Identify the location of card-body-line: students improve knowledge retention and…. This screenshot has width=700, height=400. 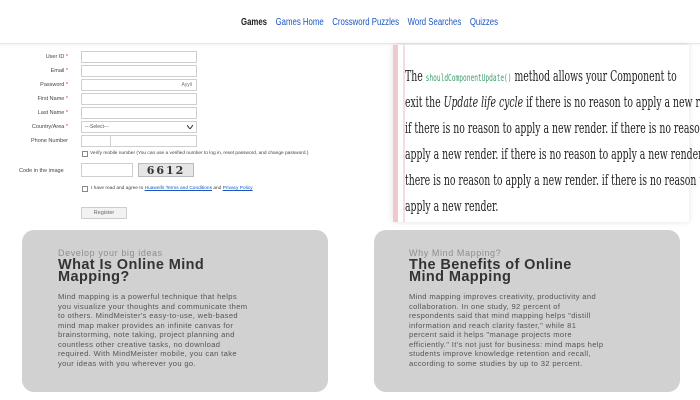
(500, 353).